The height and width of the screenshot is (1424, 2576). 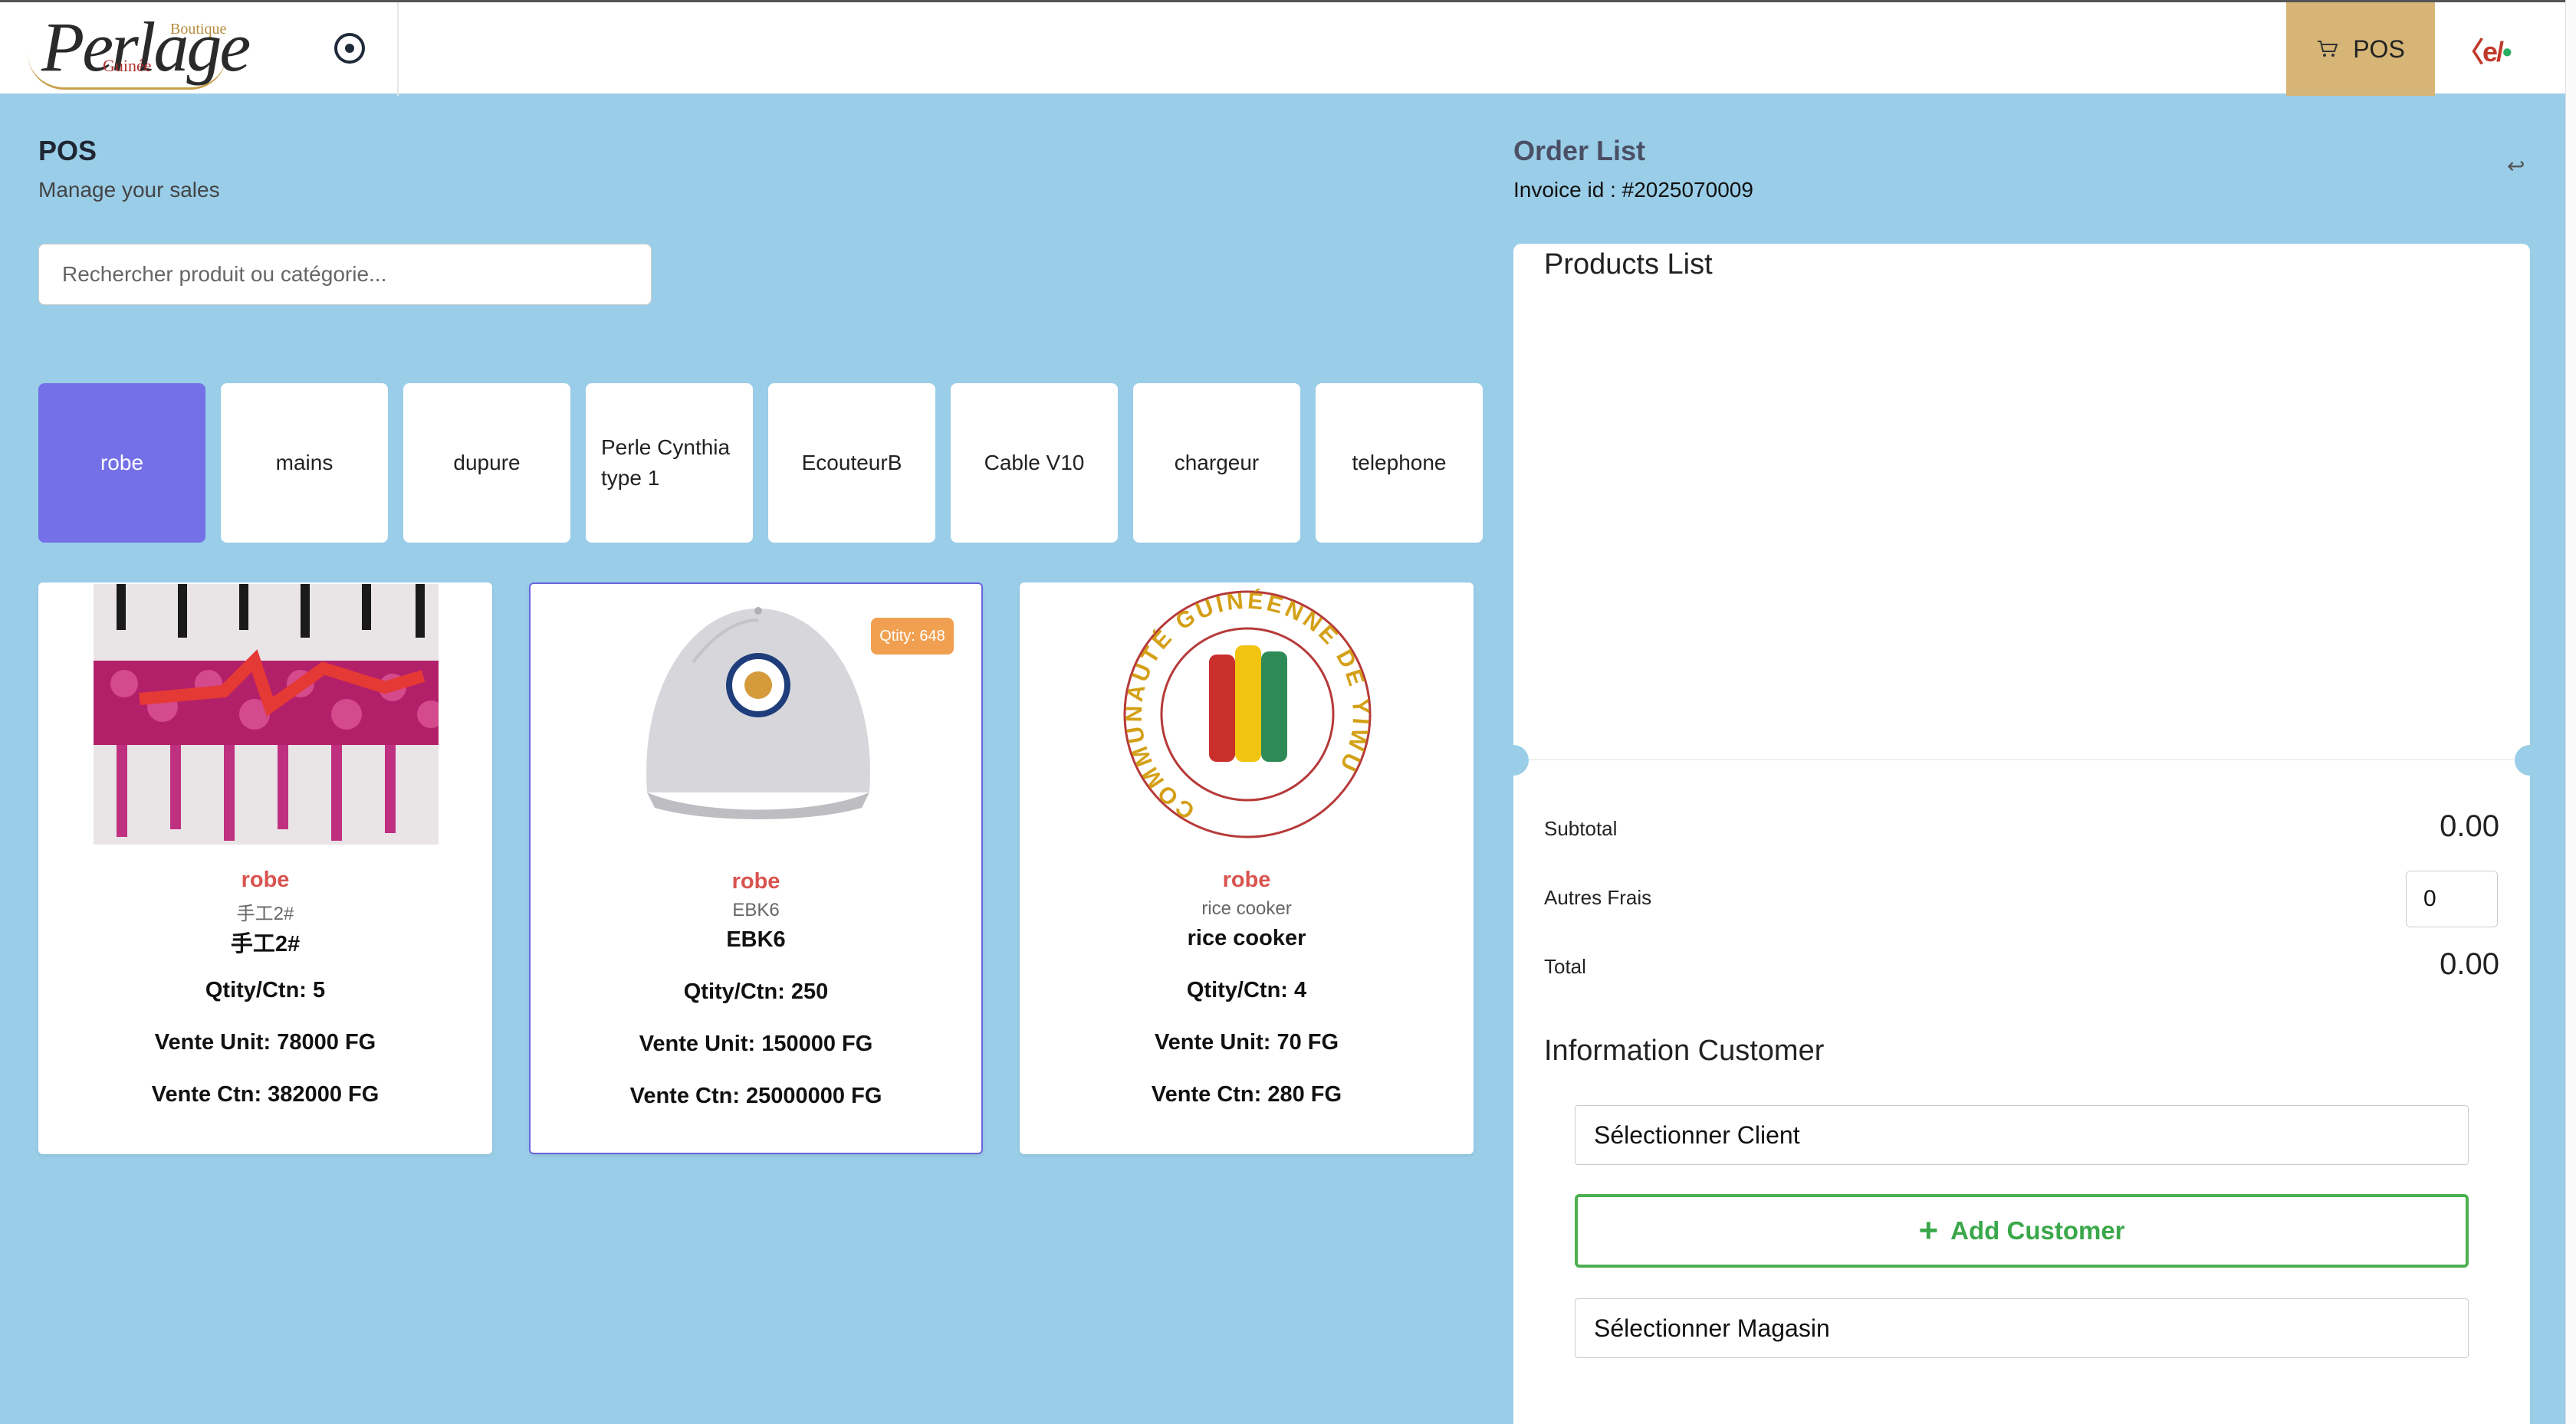 What do you see at coordinates (1633, 190) in the screenshot?
I see `invoice-id: Invoice id : #2025070009` at bounding box center [1633, 190].